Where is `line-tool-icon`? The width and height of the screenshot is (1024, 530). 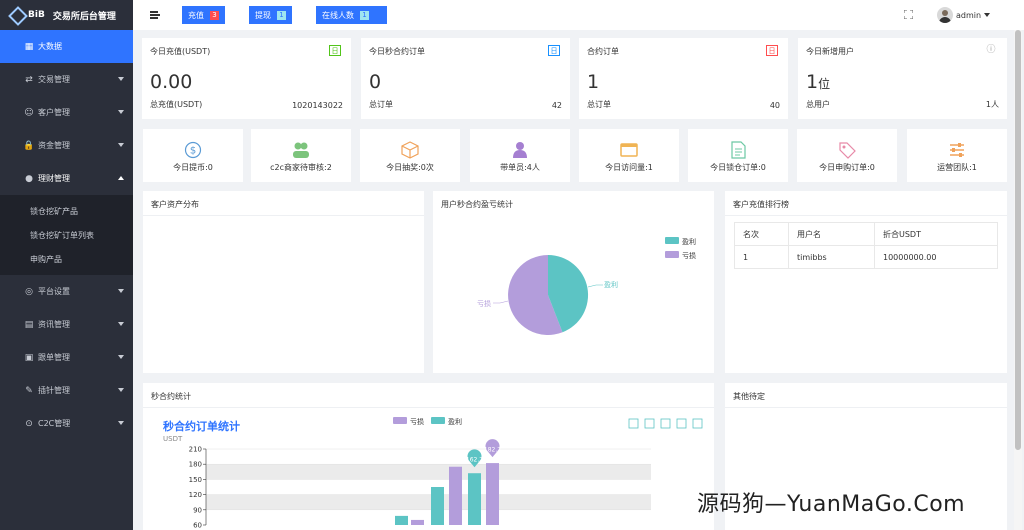 line-tool-icon is located at coordinates (649, 423).